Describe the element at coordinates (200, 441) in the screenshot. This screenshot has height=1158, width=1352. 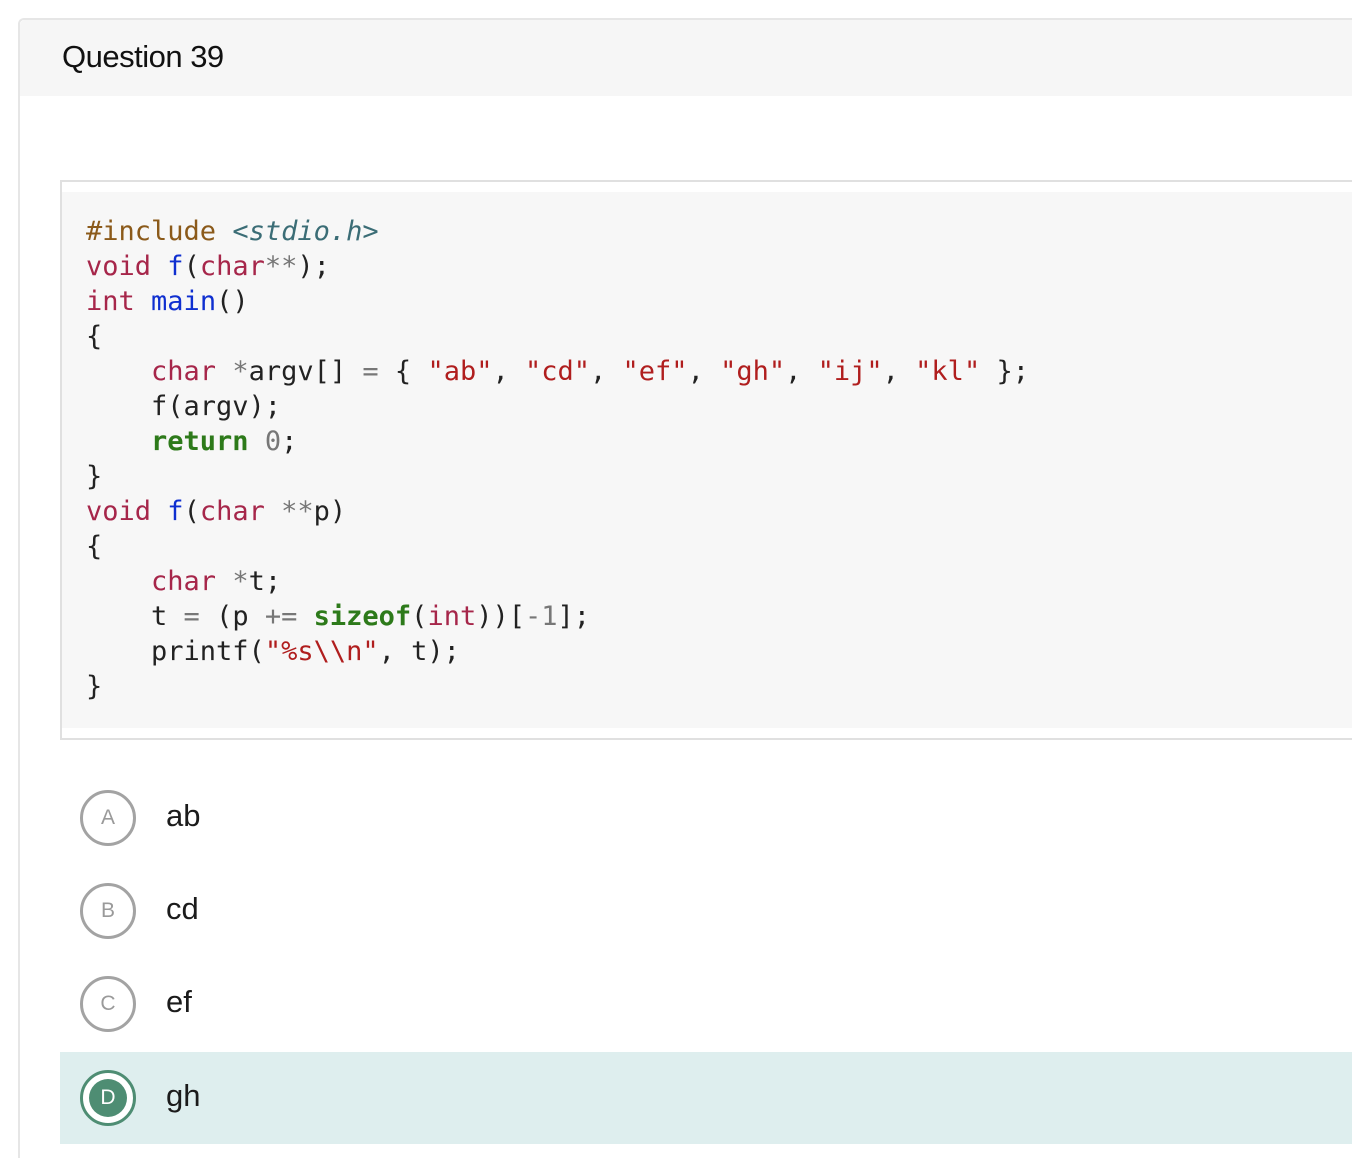
I see `code-token: return` at that location.